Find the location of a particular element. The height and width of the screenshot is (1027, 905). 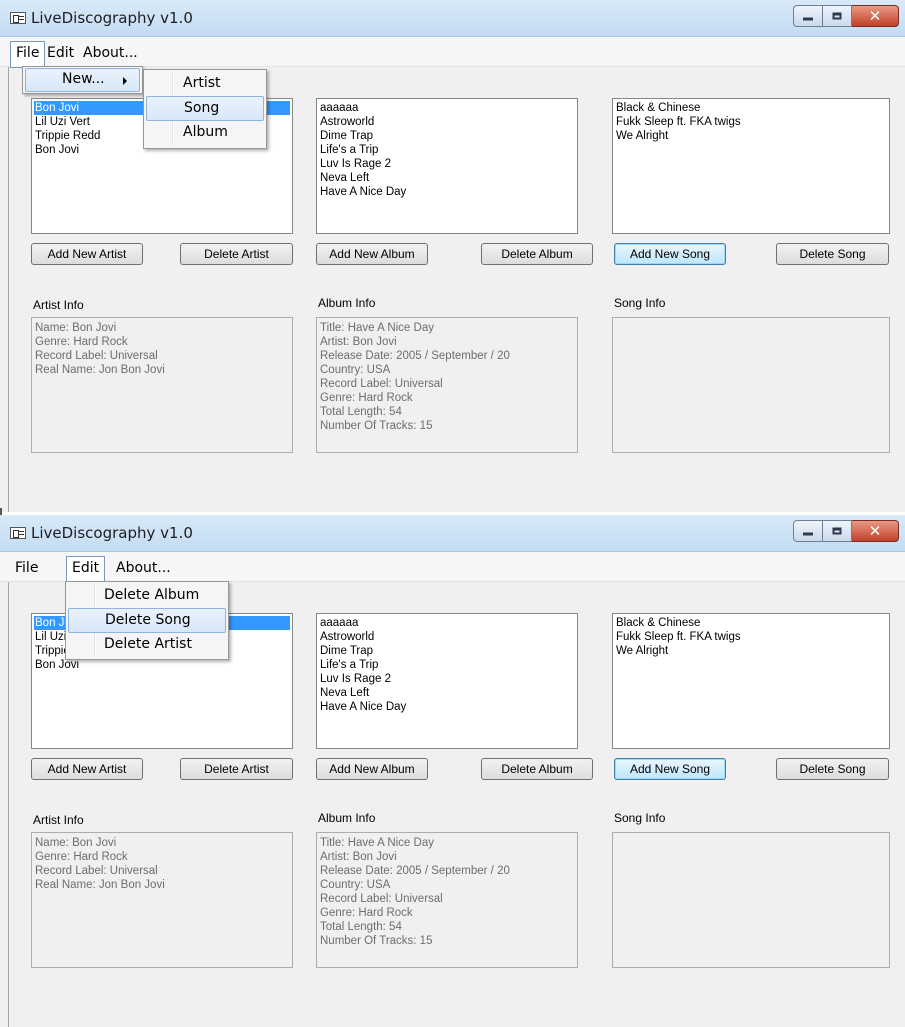

menu-item-delete-album: Delete Album is located at coordinates (147, 596).